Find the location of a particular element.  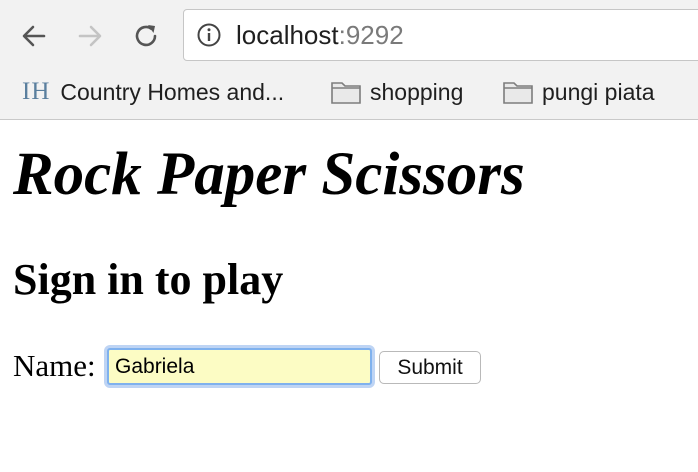

back-button is located at coordinates (34, 36).